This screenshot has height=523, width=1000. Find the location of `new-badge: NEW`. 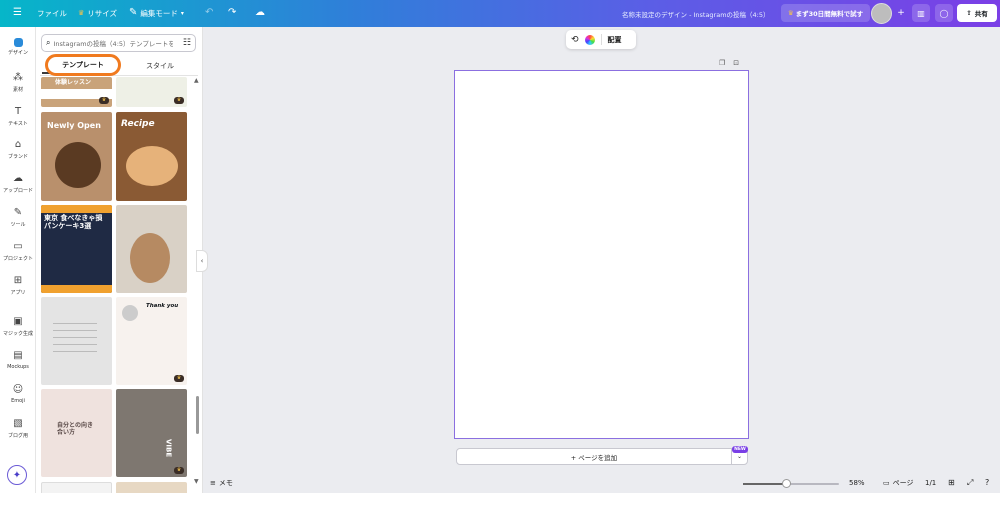

new-badge: NEW is located at coordinates (740, 449).